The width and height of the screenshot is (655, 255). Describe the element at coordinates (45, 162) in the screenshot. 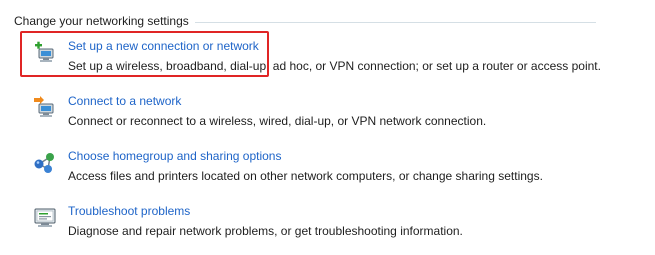

I see `homegroup-icon` at that location.